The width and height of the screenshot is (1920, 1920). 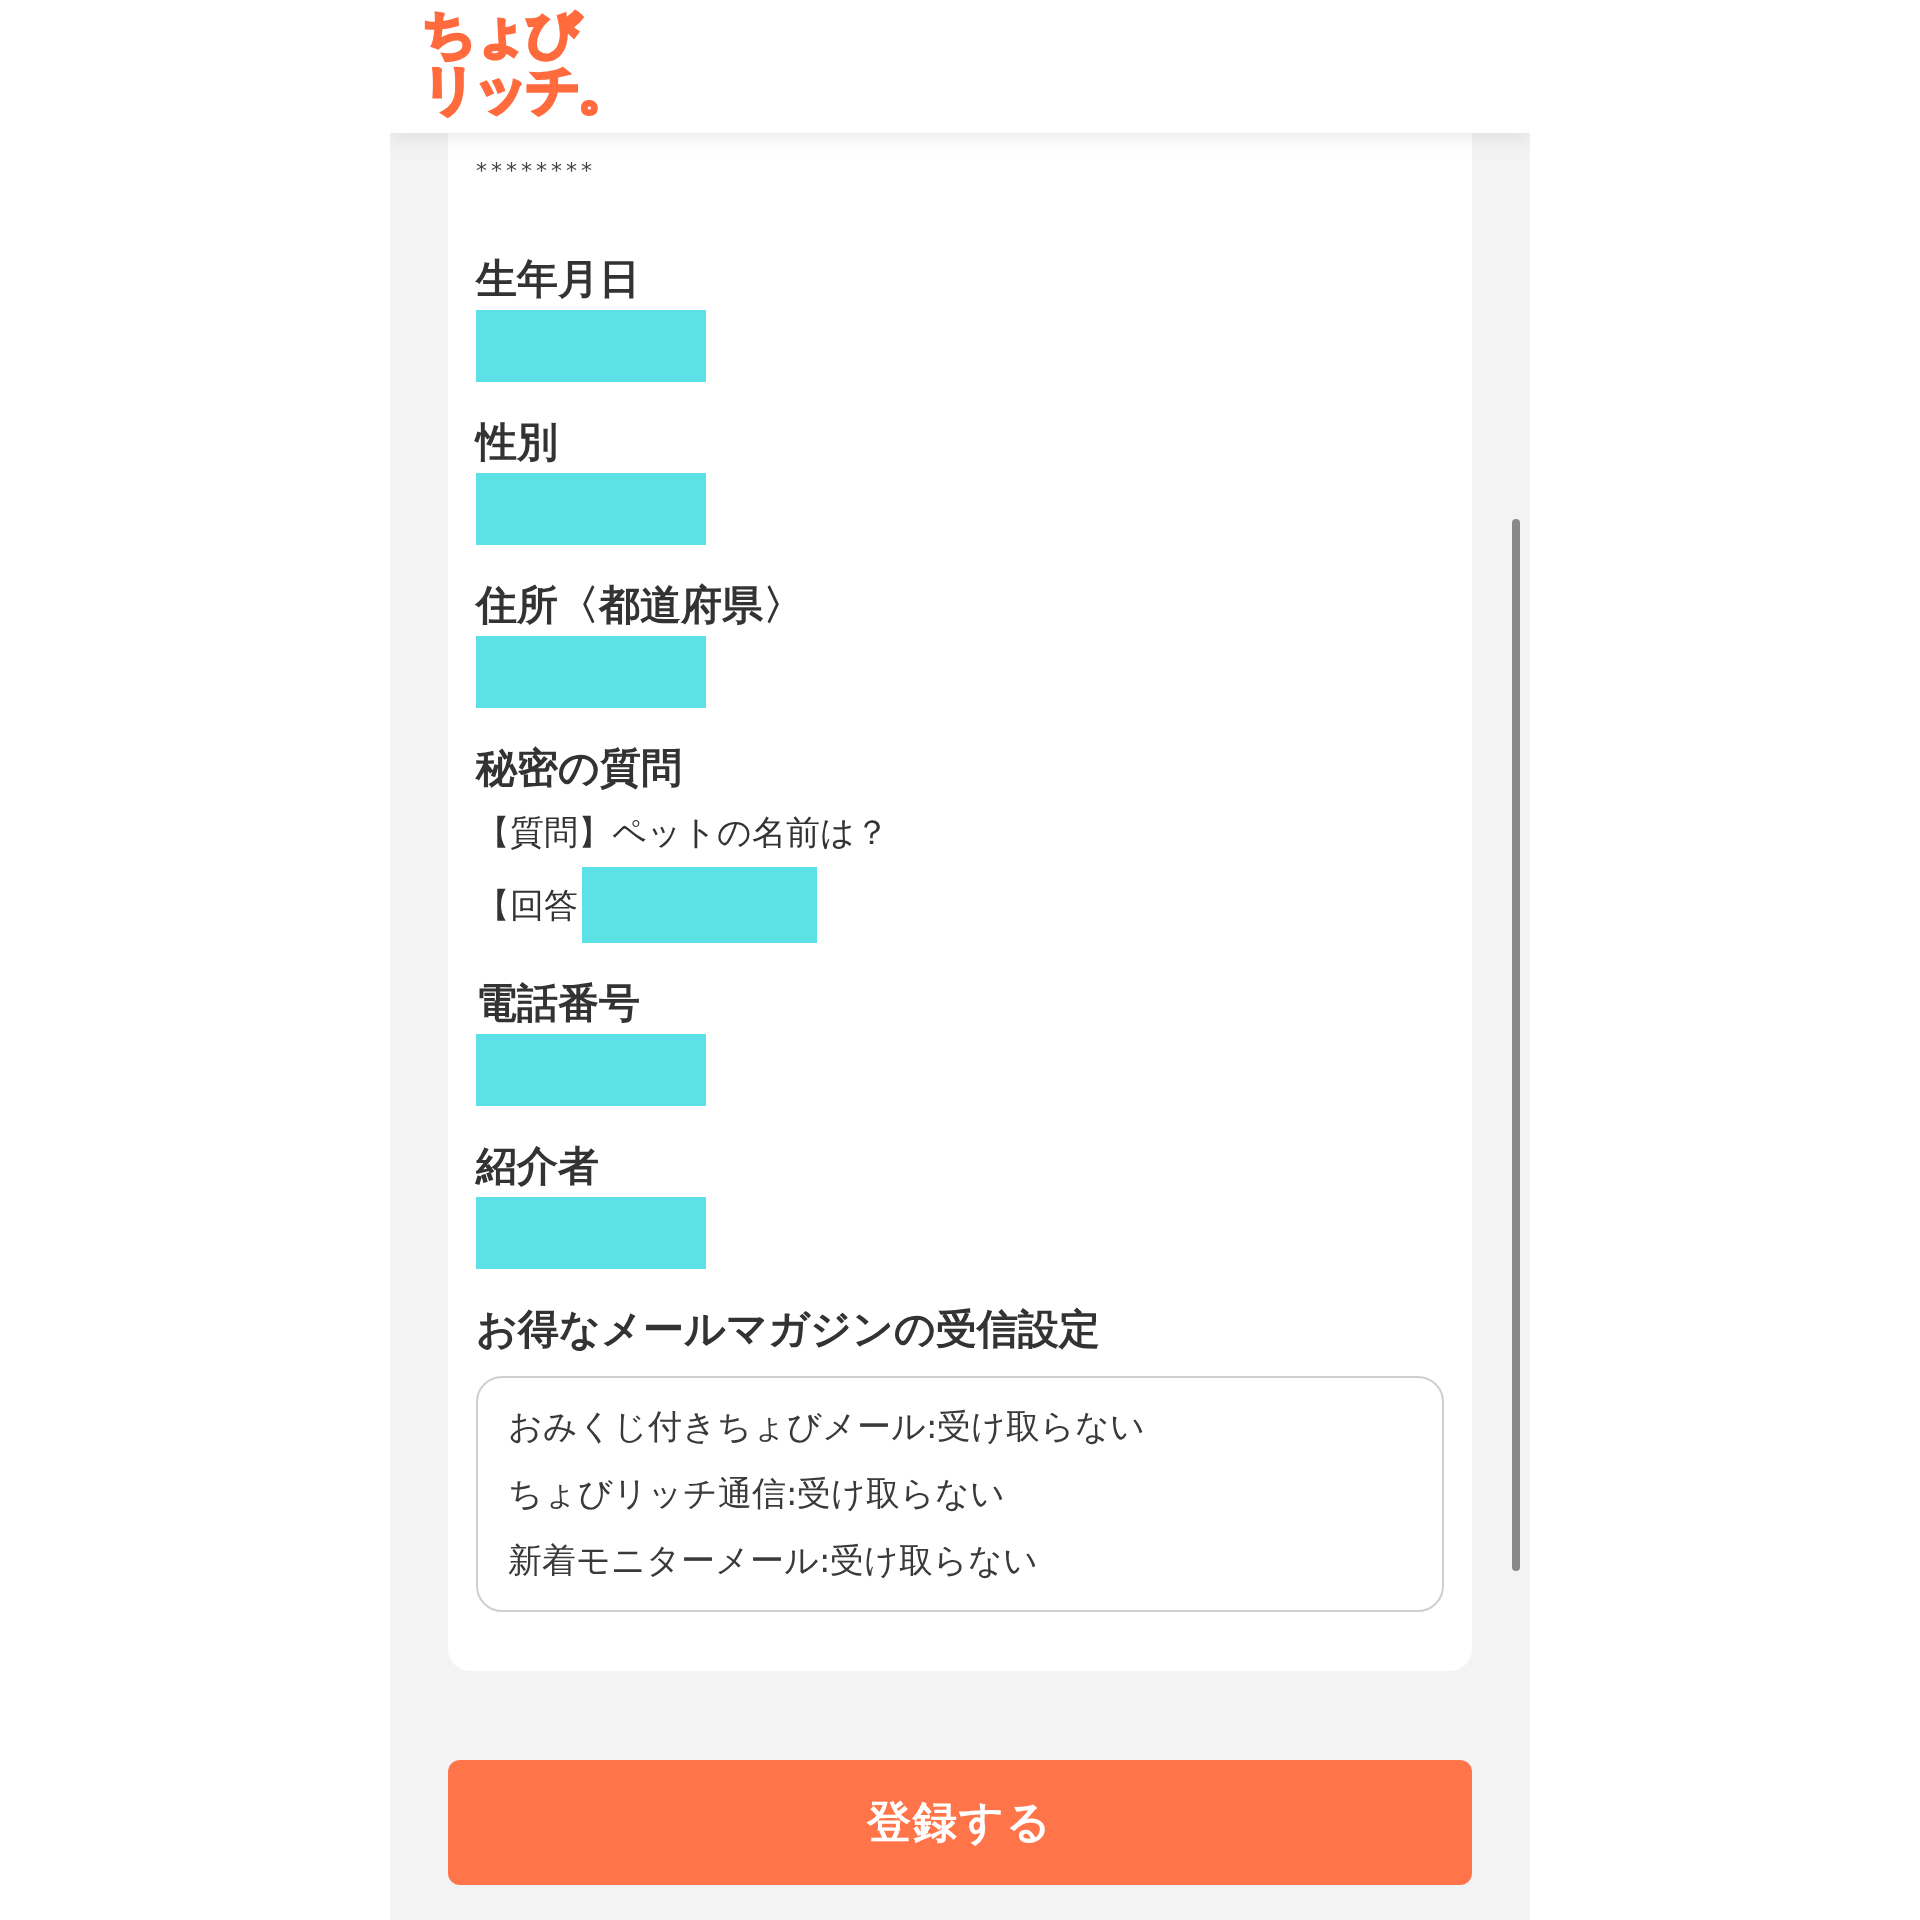 I want to click on setting-line: 新着モニターメール:受け取らない, so click(x=774, y=1560).